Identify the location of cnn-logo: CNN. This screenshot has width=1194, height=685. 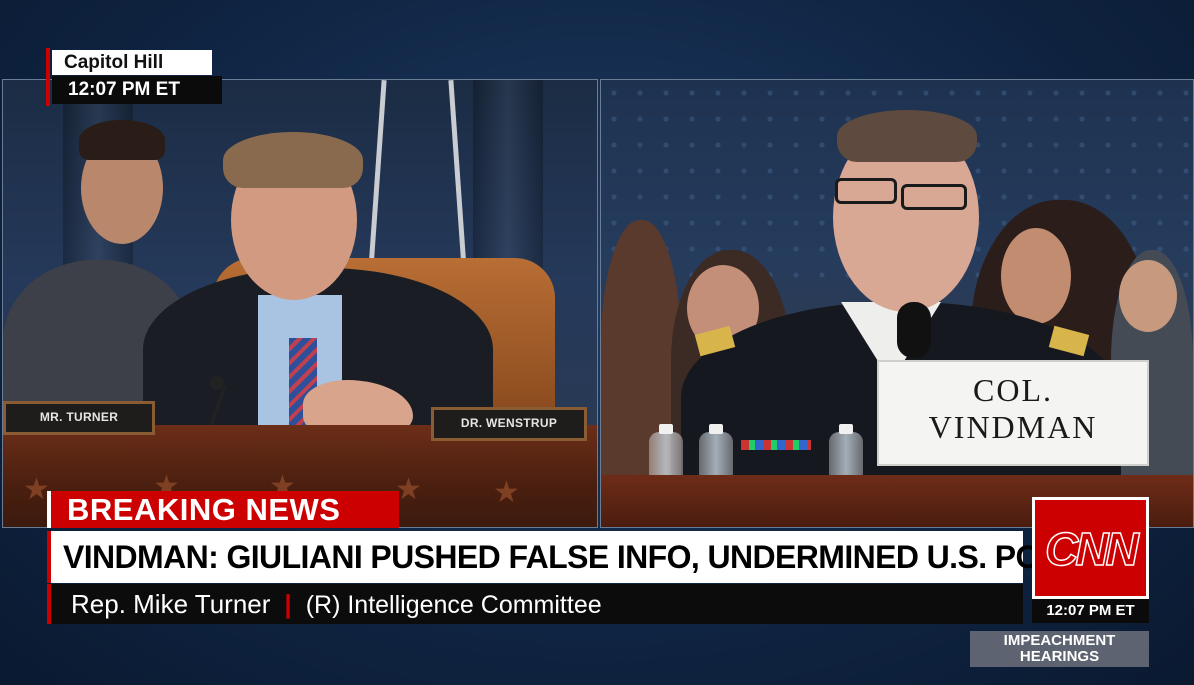
(1090, 548).